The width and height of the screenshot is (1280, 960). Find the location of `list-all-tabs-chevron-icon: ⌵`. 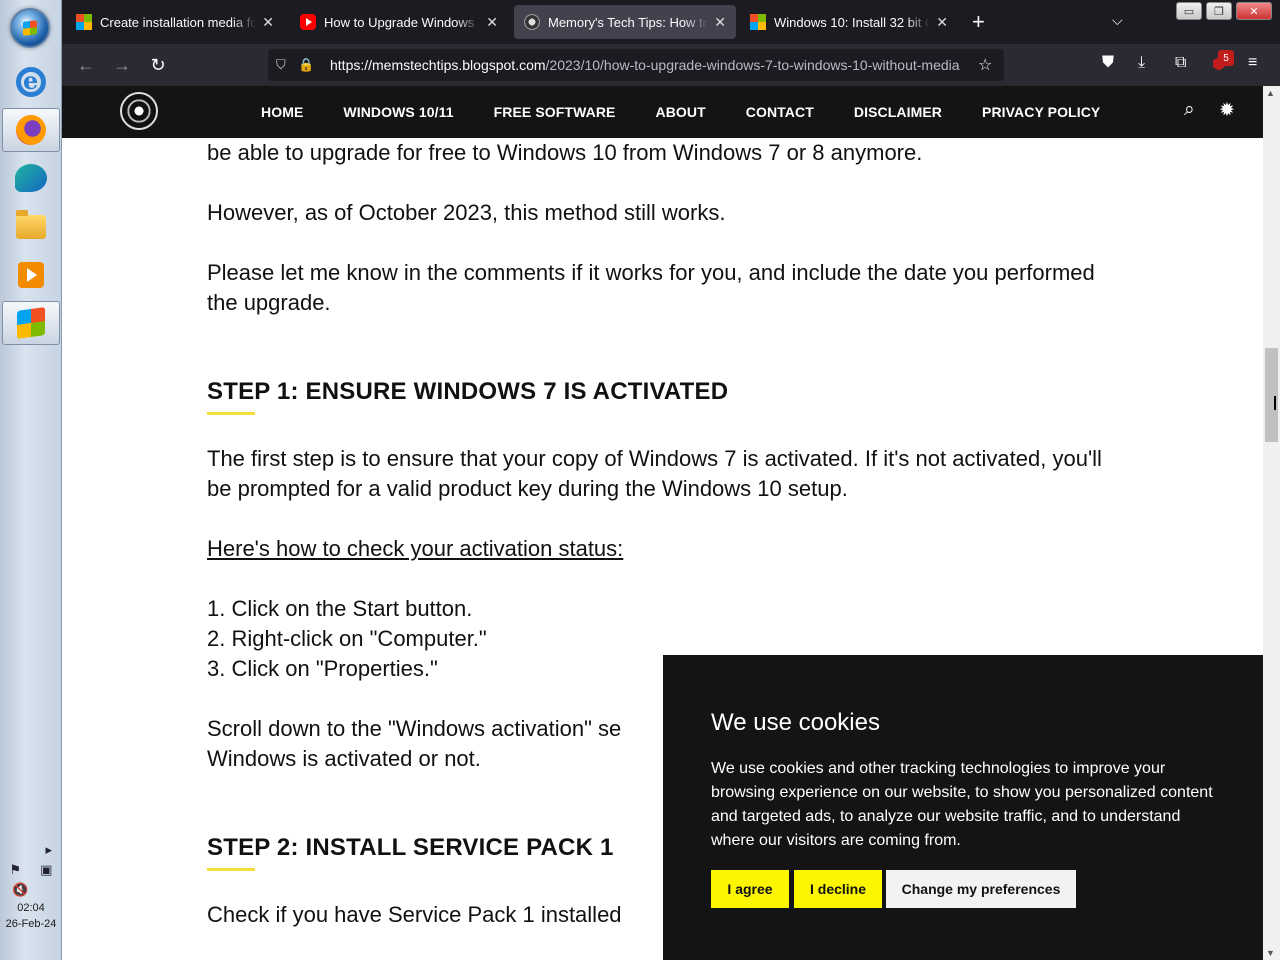

list-all-tabs-chevron-icon: ⌵ is located at coordinates (1117, 20).